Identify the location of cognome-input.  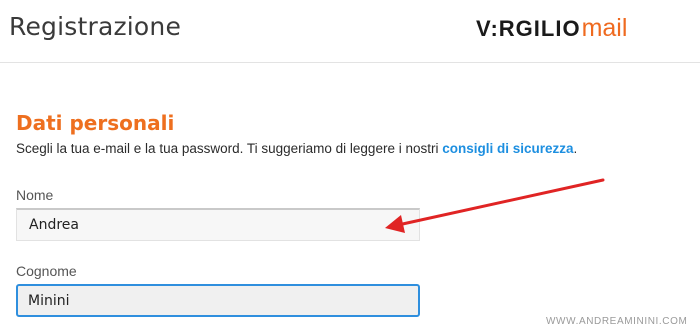
(218, 300).